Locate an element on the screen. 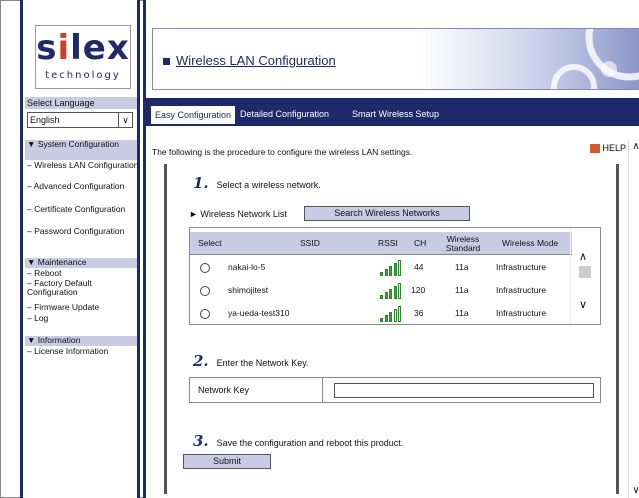 The image size is (639, 498). language-select: English ∨ is located at coordinates (80, 120).